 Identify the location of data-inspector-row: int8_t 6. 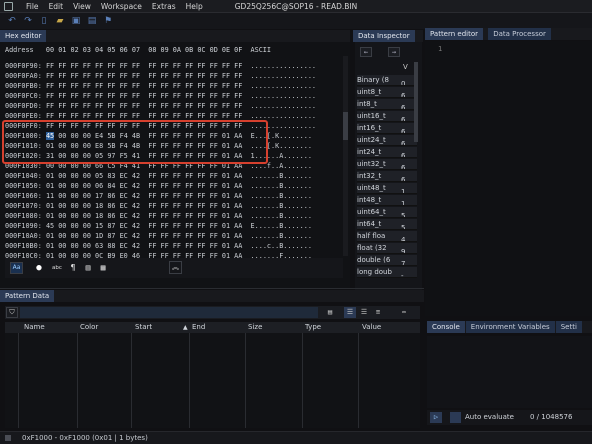
(387, 104).